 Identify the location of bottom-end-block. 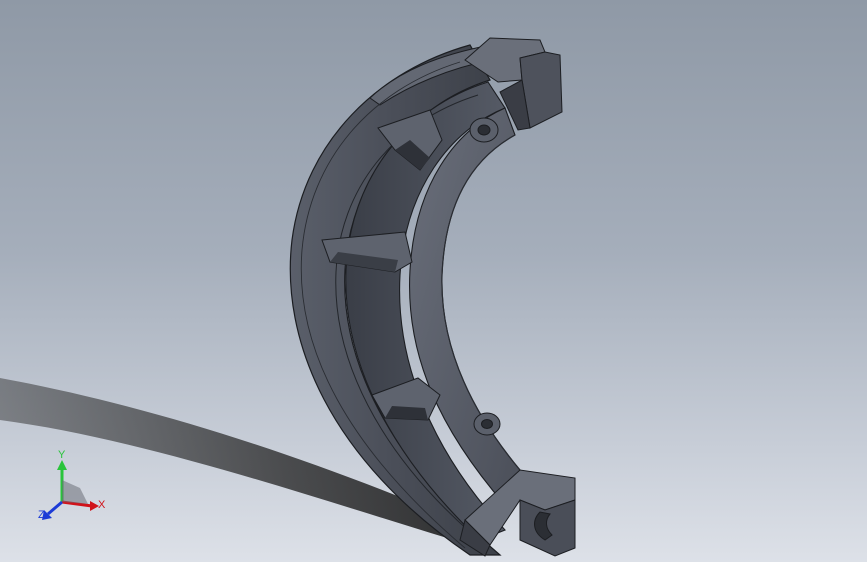
(517, 513).